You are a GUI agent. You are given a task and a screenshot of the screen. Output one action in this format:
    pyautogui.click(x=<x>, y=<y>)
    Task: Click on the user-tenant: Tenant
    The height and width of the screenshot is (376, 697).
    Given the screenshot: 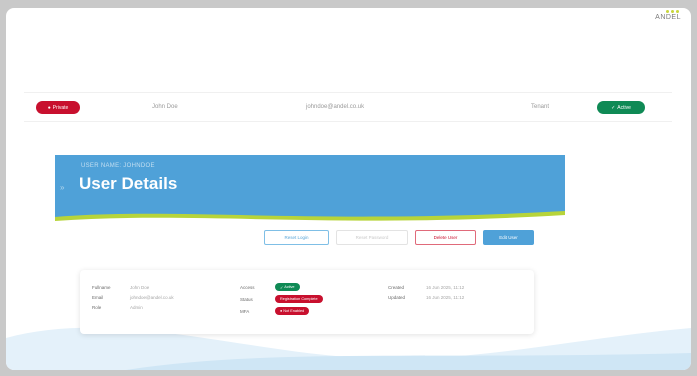 What is the action you would take?
    pyautogui.click(x=540, y=107)
    